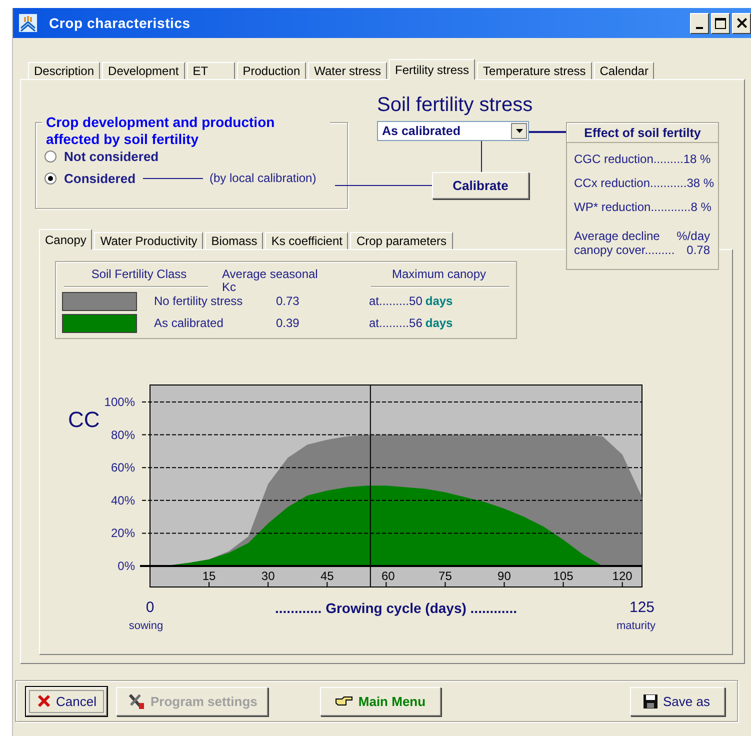 The height and width of the screenshot is (736, 751). I want to click on save-button: Save as, so click(677, 701).